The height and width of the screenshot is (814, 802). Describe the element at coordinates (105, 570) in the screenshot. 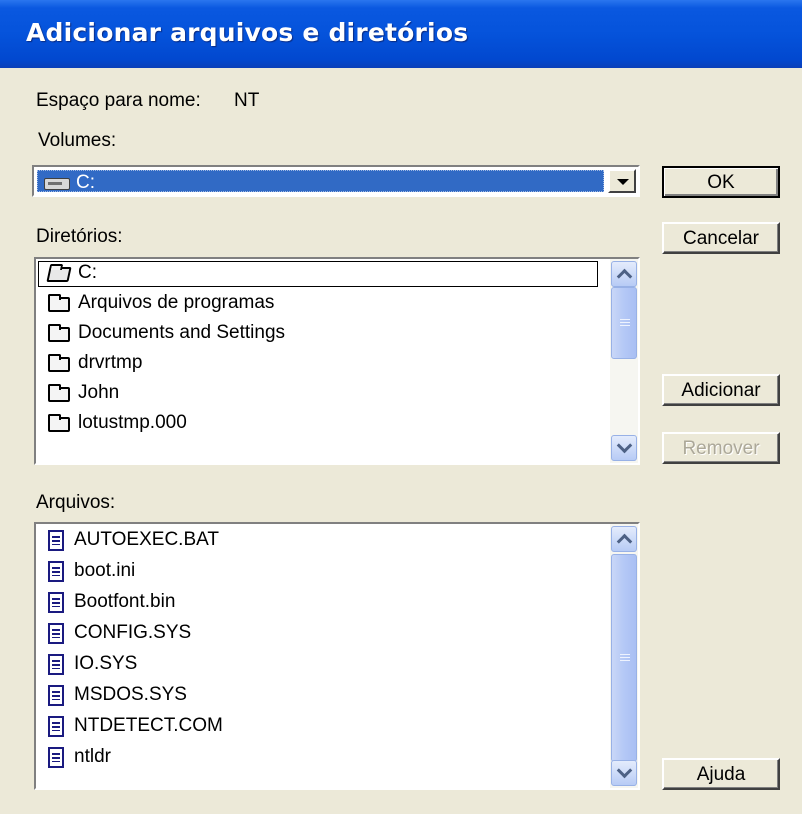

I see `file-item-label: boot.ini` at that location.